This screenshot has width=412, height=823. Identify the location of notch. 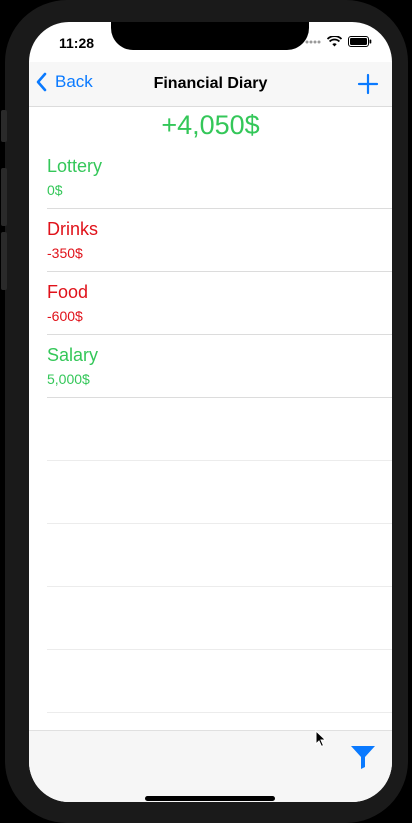
(210, 36).